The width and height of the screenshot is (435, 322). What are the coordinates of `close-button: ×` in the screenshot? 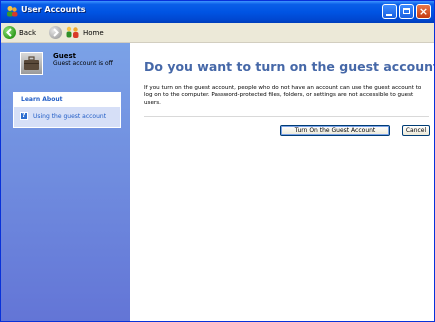 It's located at (423, 11).